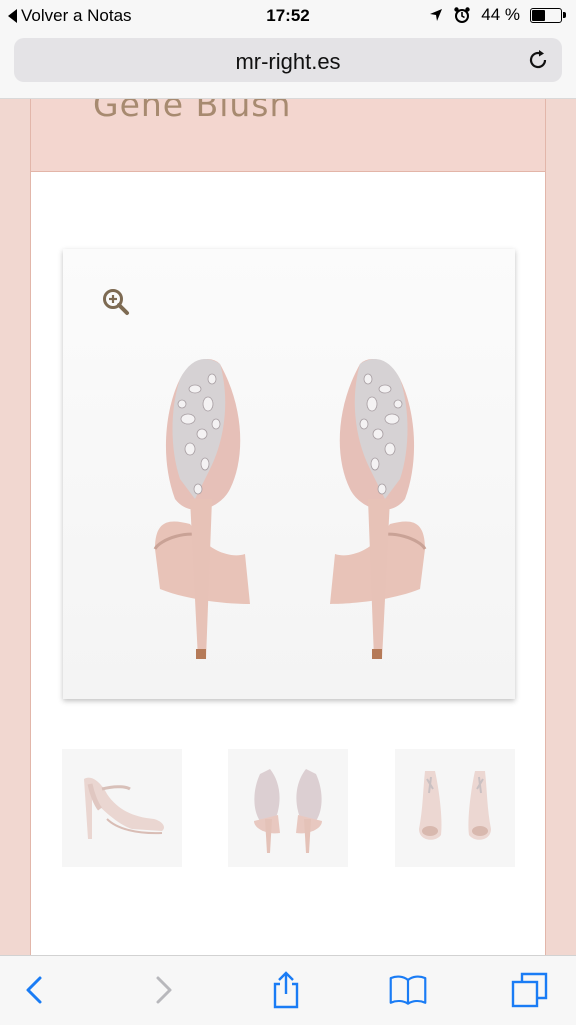 The height and width of the screenshot is (1025, 576). I want to click on browser-toolbar, so click(288, 990).